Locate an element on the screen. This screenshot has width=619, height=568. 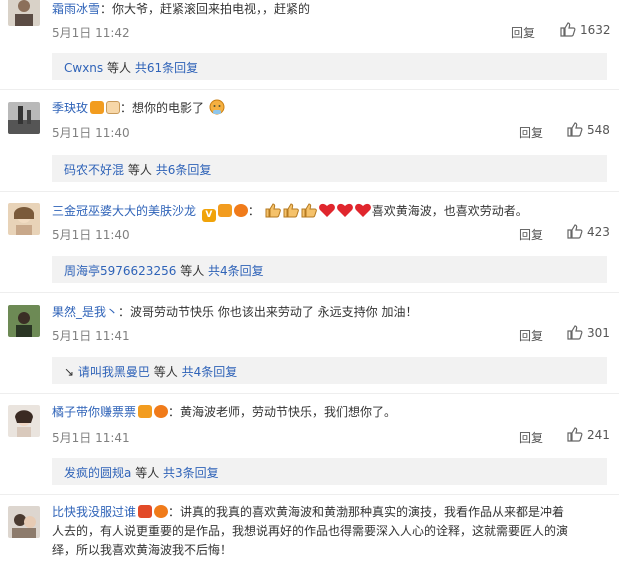
sub-replies: 码农不好混 等人 共6条回复 is located at coordinates (329, 168).